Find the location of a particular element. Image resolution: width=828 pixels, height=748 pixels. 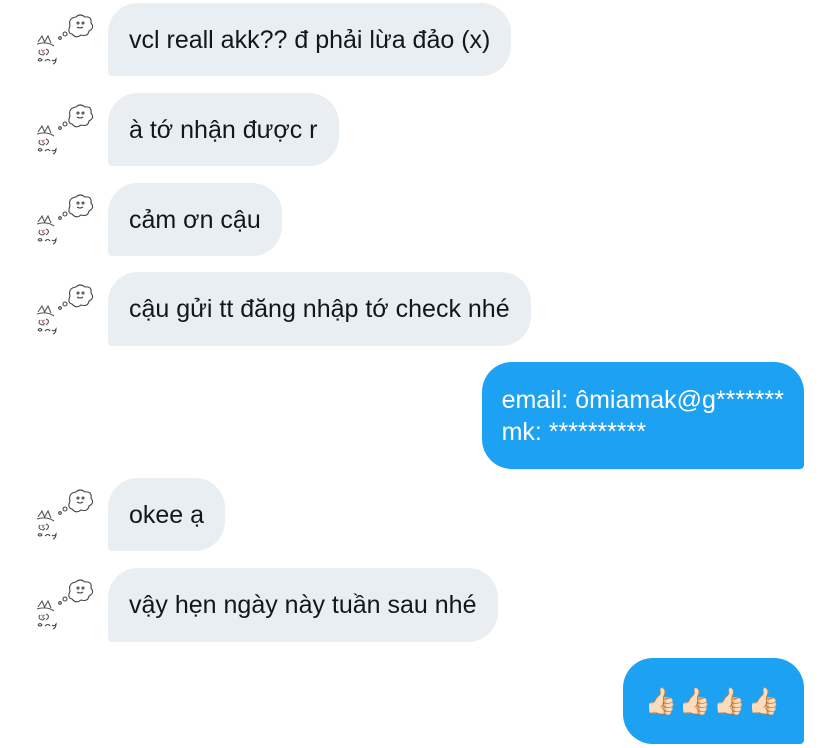

incoming-message-bubble: à tớ nhận được r is located at coordinates (223, 129).